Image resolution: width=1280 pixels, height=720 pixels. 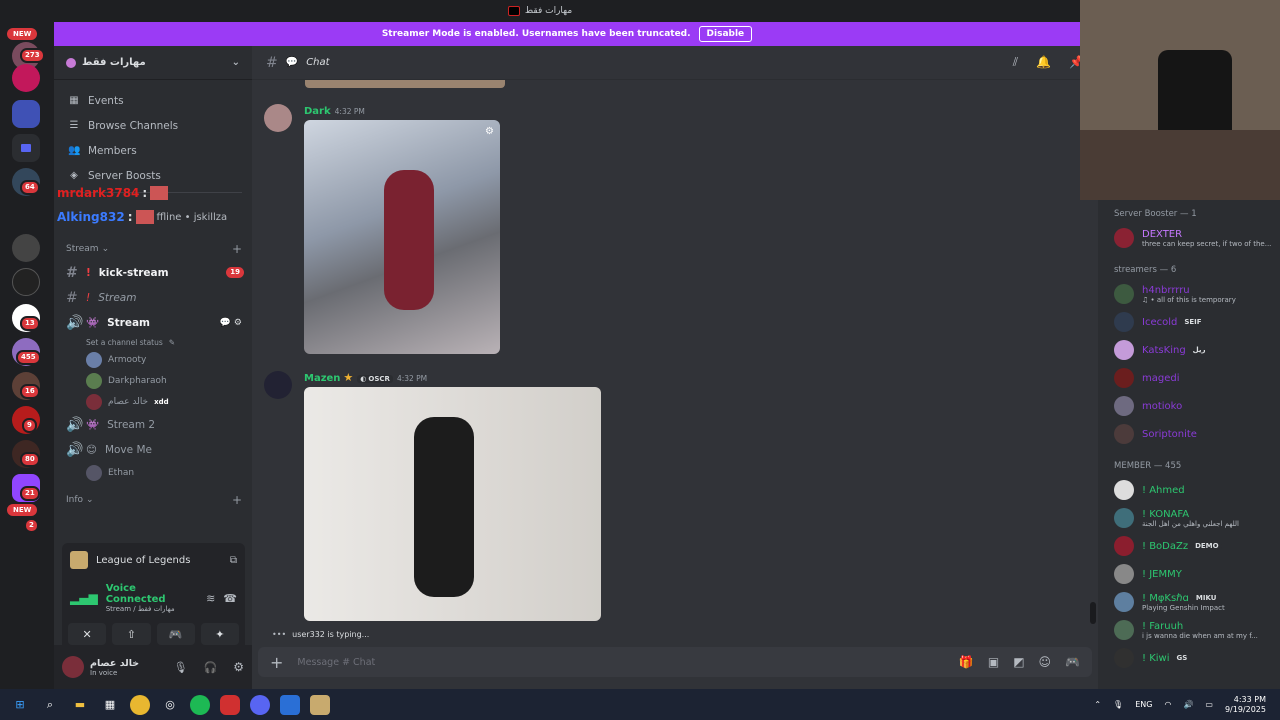 I want to click on gif-icon: ▣, so click(x=993, y=662).